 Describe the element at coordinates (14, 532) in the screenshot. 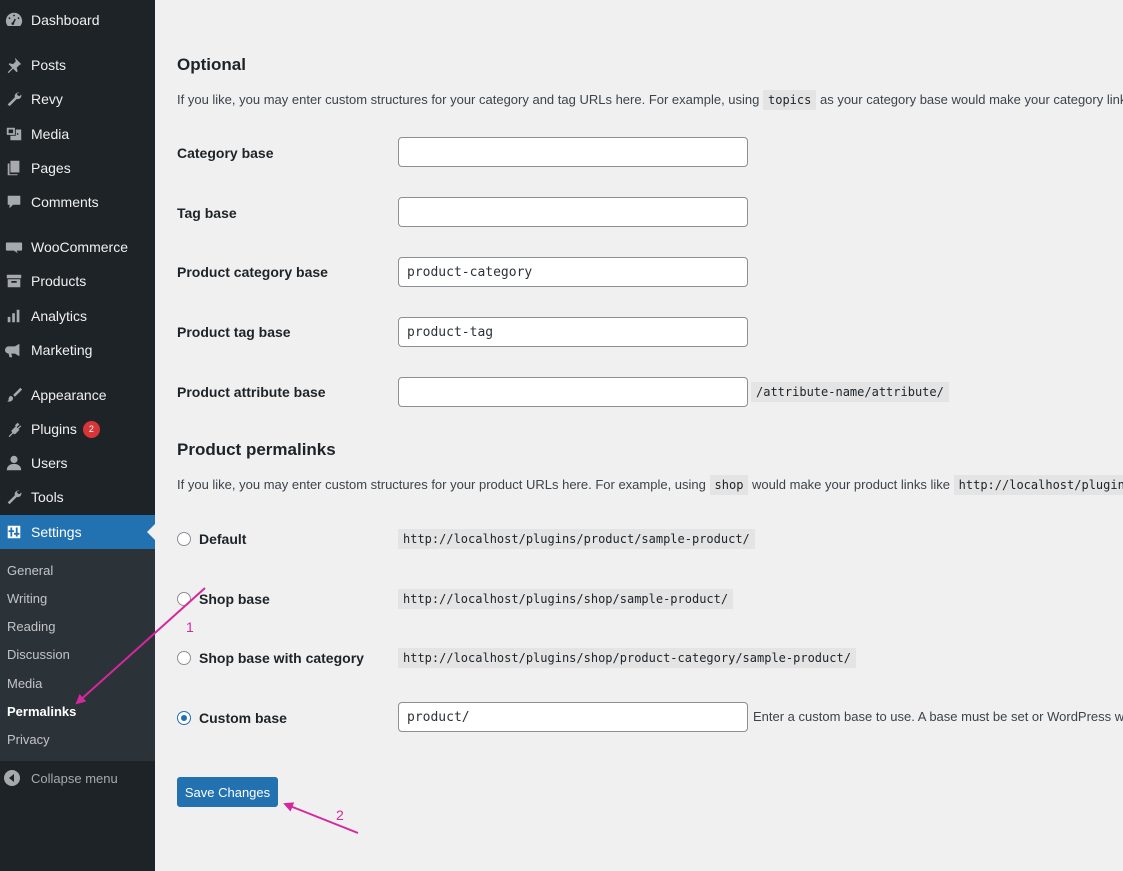

I see `settings-icon` at that location.